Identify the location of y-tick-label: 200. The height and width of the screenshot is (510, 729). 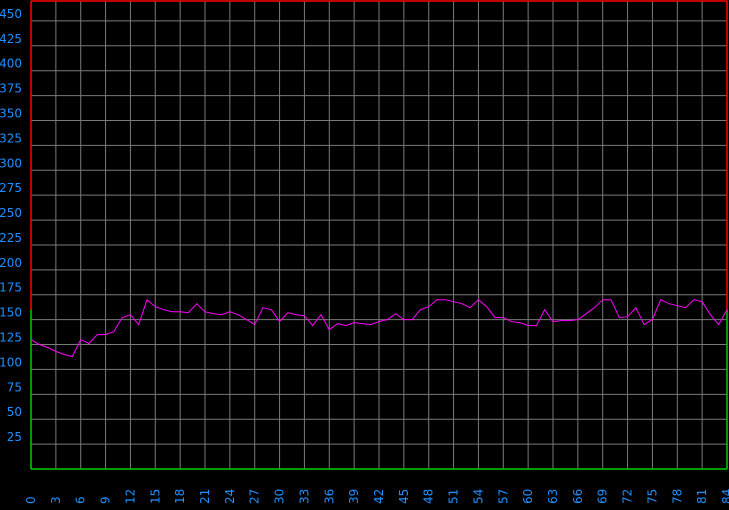
(11, 263).